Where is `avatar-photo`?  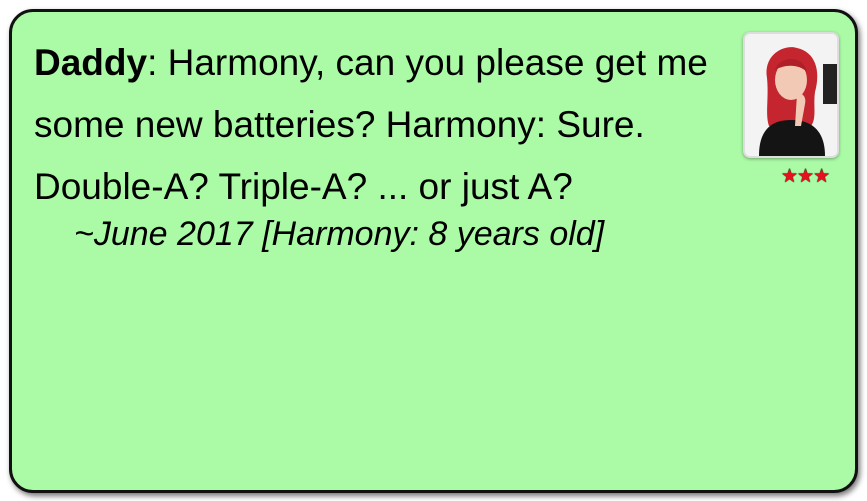 avatar-photo is located at coordinates (791, 95).